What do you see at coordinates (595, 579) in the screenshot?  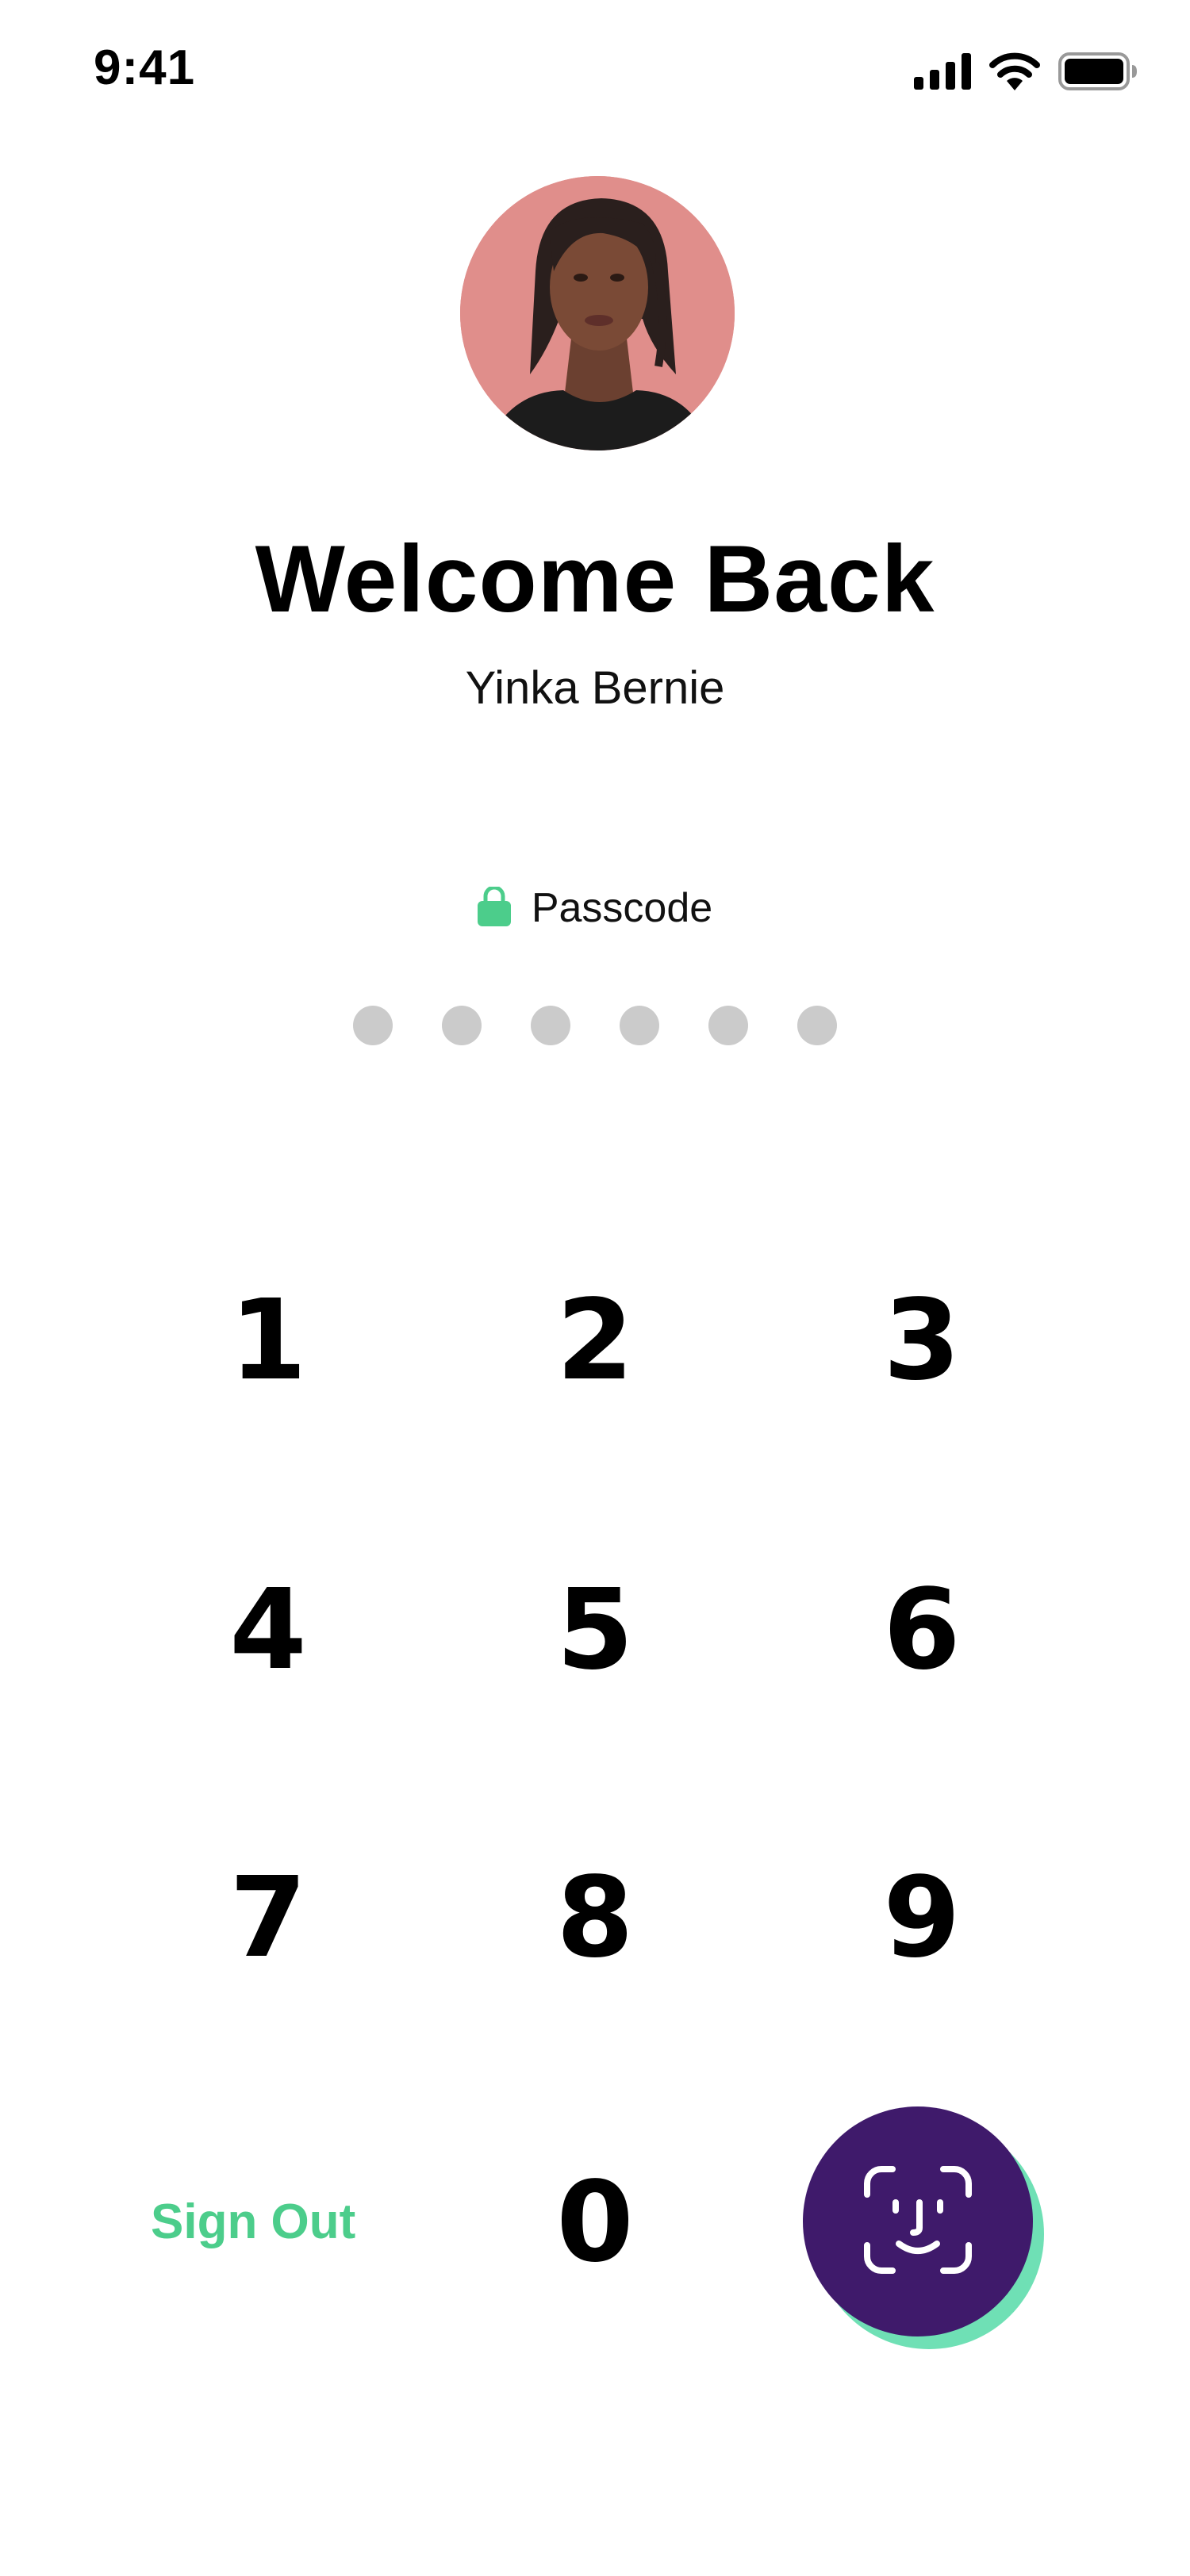 I see `welcome-title: Welcome Back` at bounding box center [595, 579].